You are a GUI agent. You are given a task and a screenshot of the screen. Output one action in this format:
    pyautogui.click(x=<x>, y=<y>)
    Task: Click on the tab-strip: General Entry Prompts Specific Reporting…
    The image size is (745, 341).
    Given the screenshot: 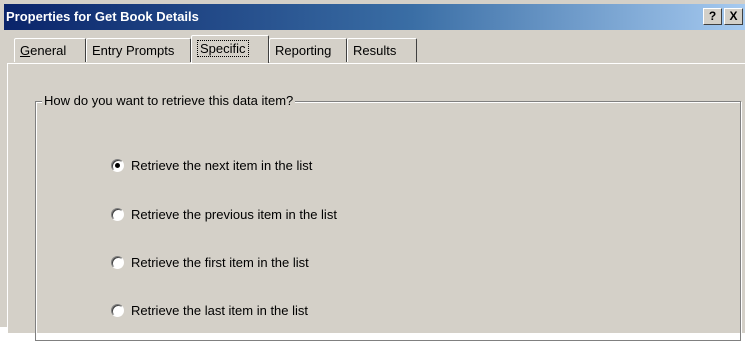 What is the action you would take?
    pyautogui.click(x=376, y=49)
    